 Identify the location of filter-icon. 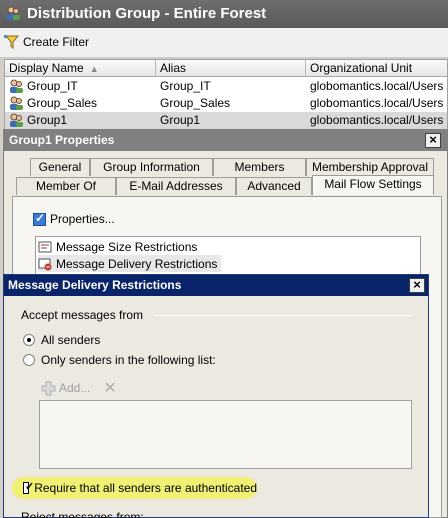
(12, 42).